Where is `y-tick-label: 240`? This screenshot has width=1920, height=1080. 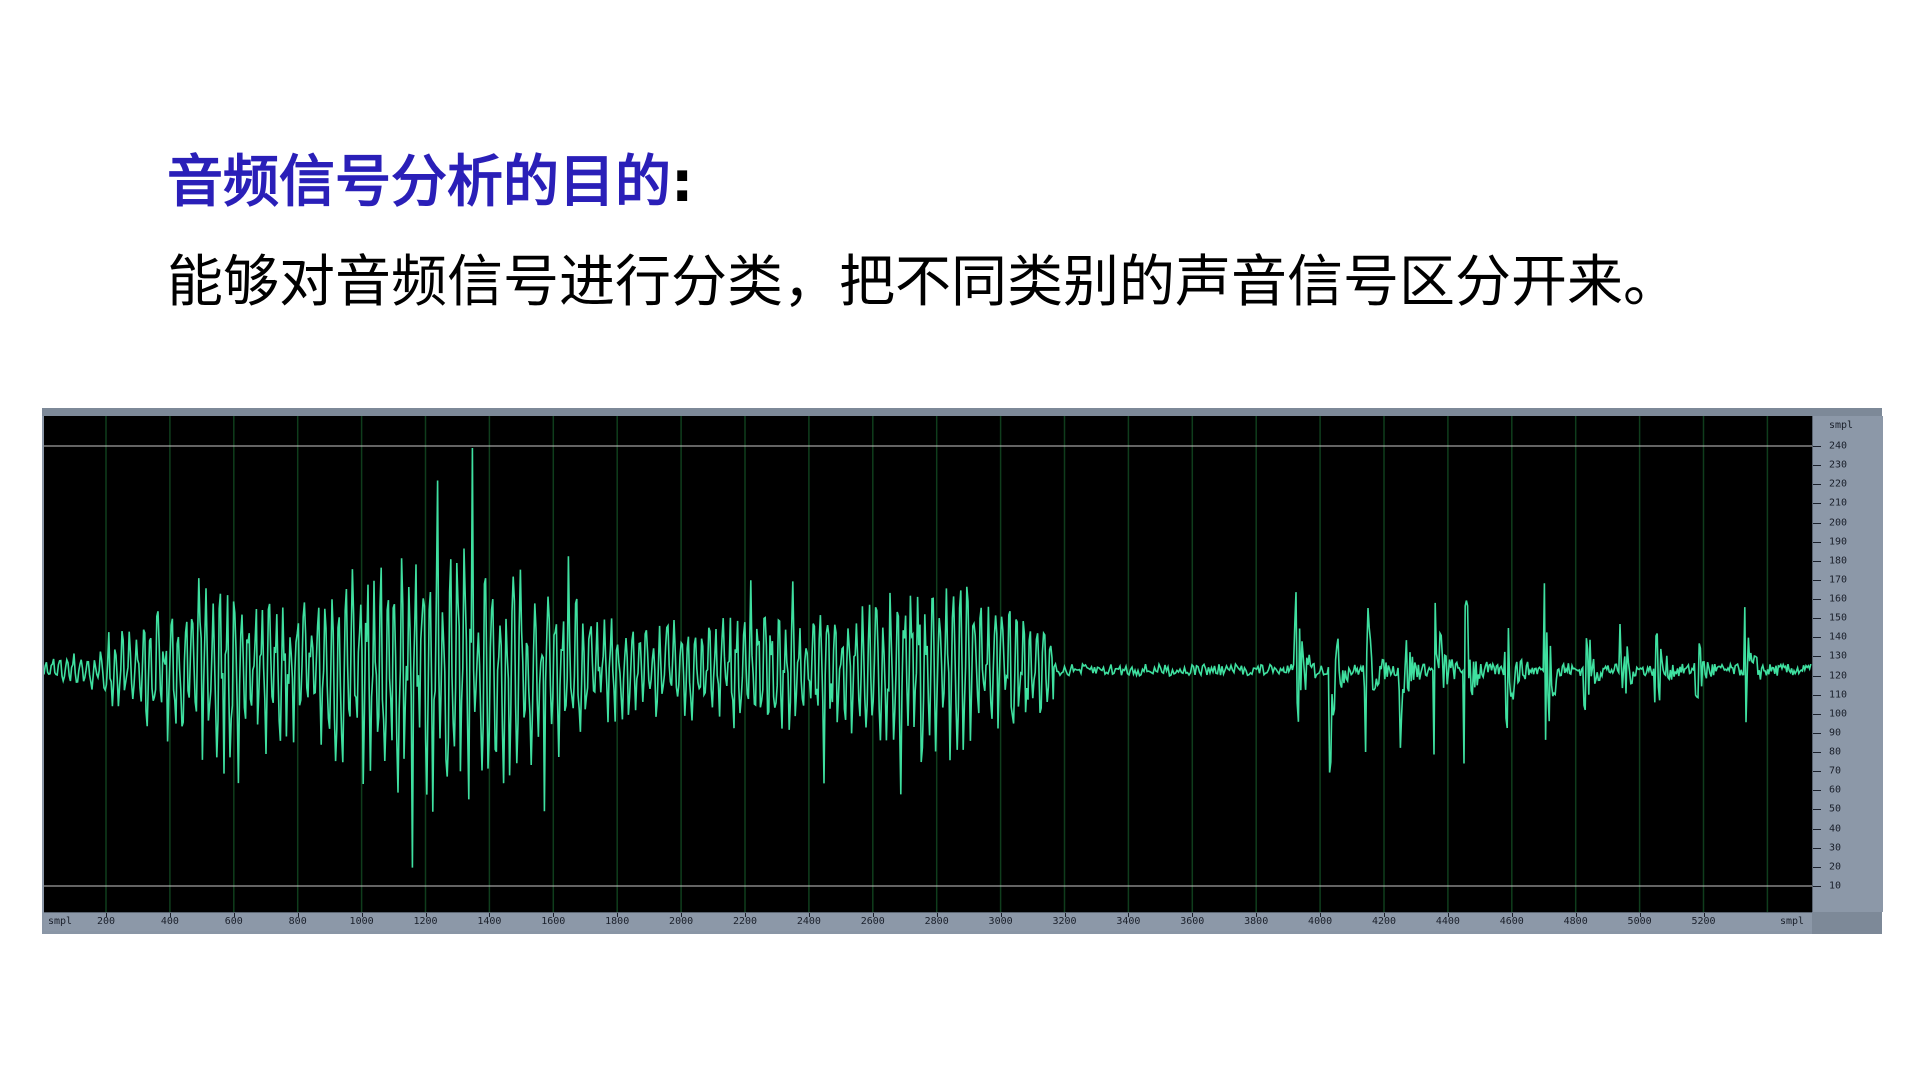 y-tick-label: 240 is located at coordinates (1838, 446).